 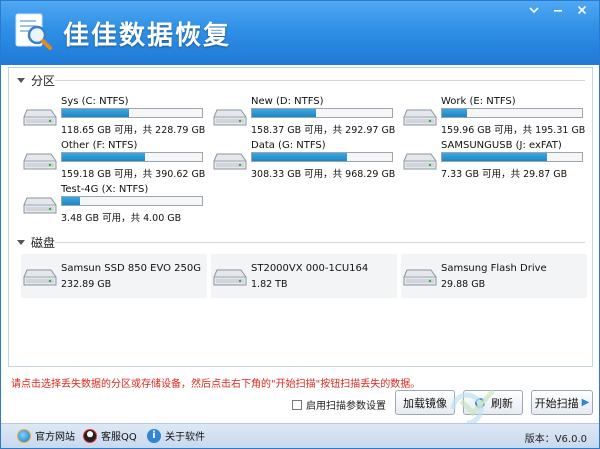 I want to click on website-link: 官方网站, so click(x=46, y=435).